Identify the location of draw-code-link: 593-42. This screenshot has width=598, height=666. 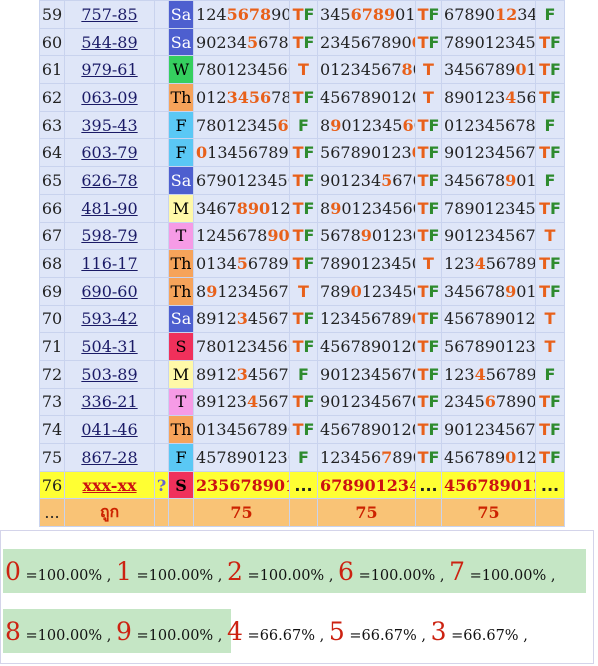
(109, 318).